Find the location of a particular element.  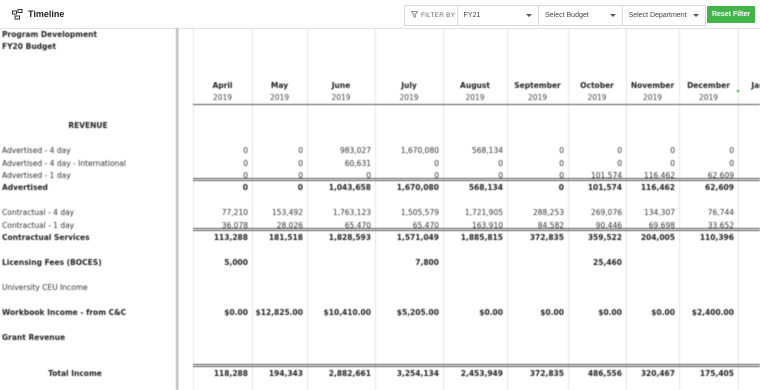

month-header: November is located at coordinates (652, 85).